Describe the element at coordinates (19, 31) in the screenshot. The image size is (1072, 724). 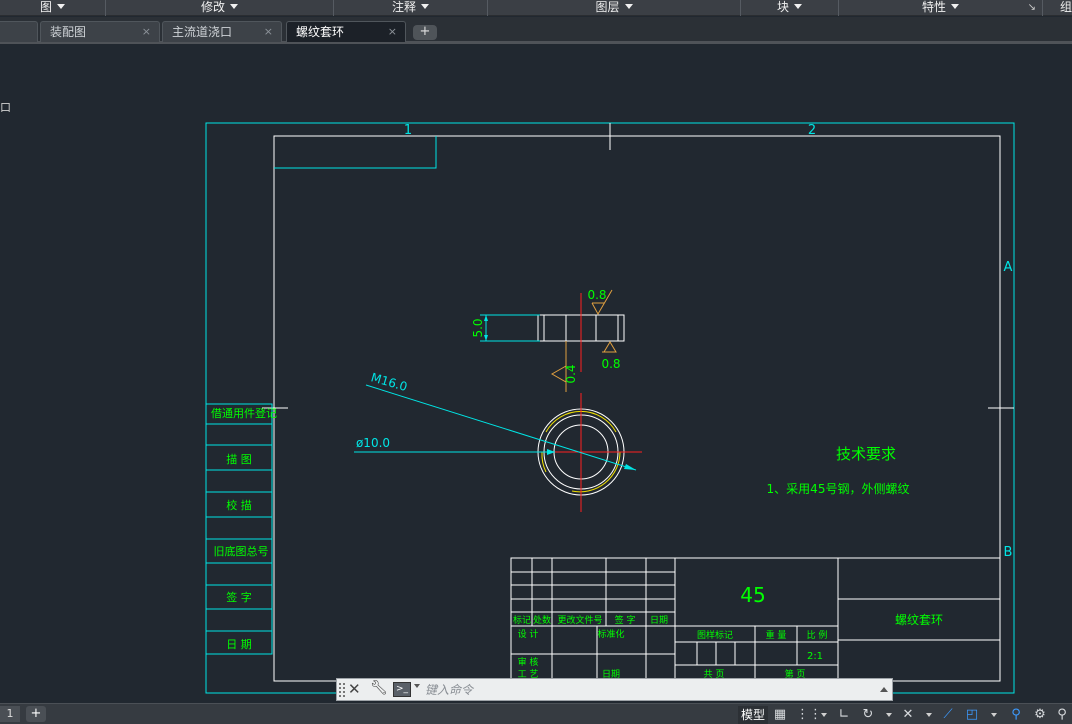
I see `tab-overflow` at that location.